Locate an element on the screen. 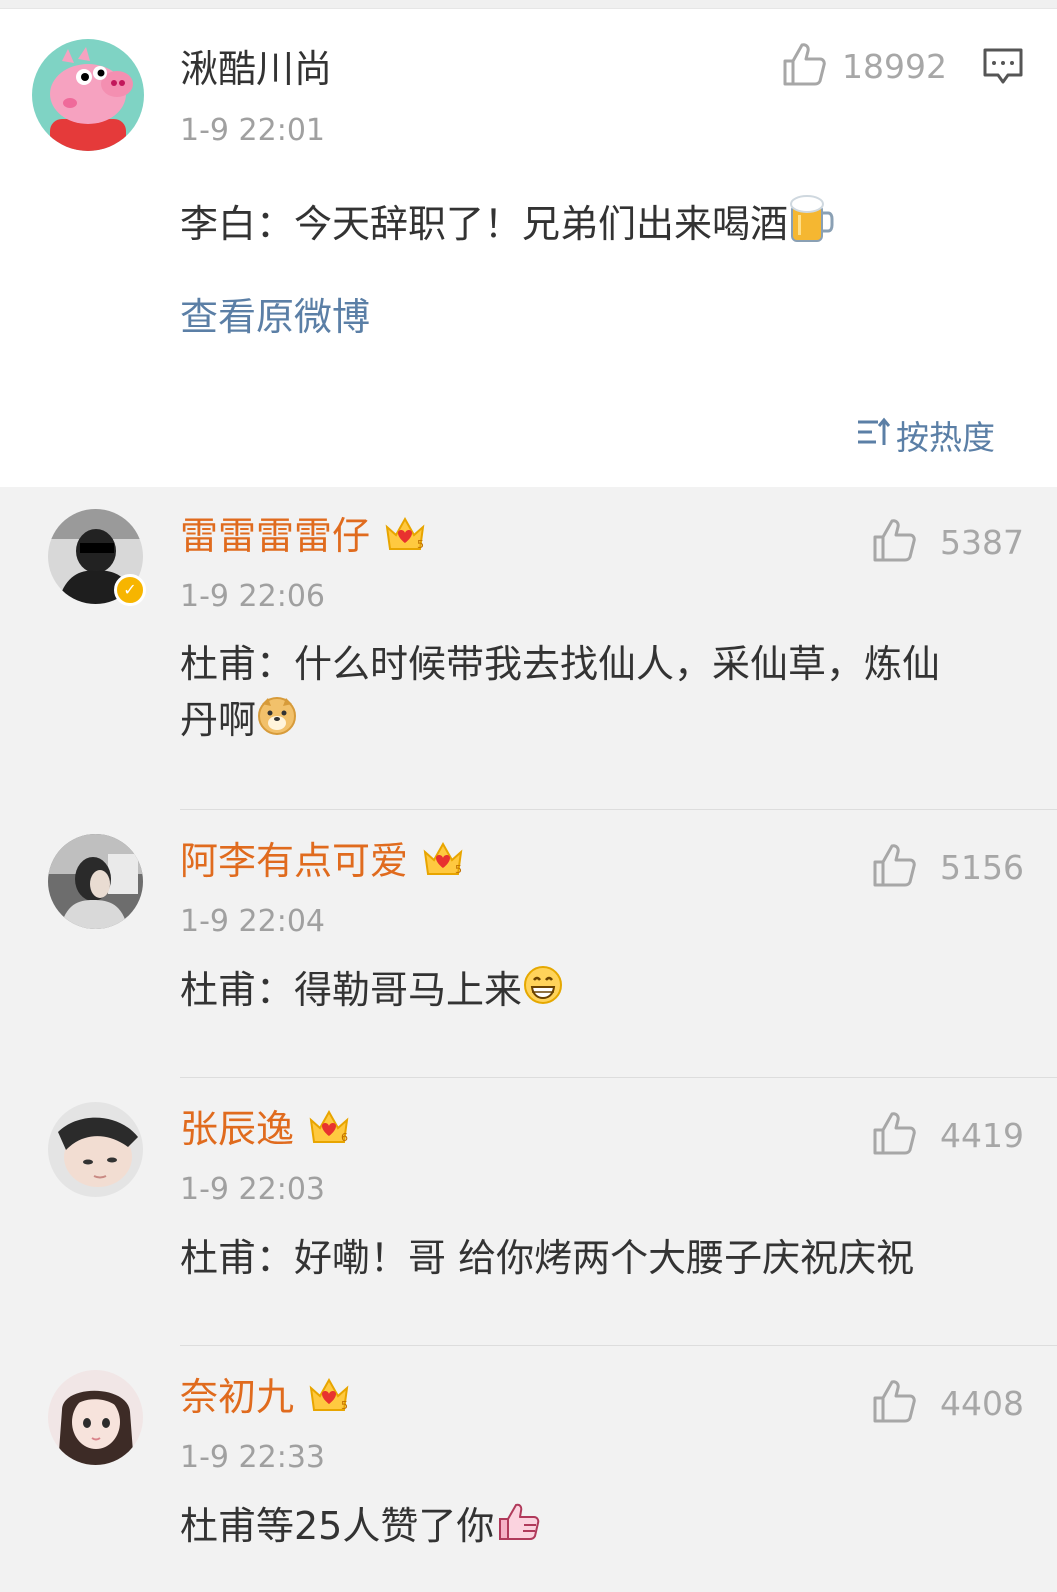  comment-timestamp: 1-9 22:06 is located at coordinates (252, 596).